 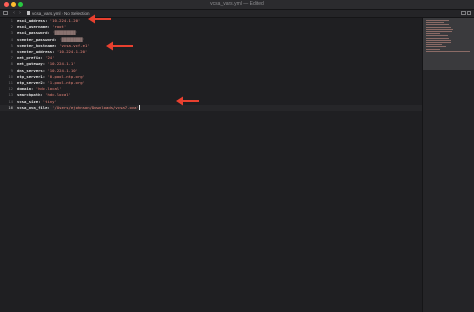 I want to click on breadcrumb-selection: No Selection, so click(x=77, y=13).